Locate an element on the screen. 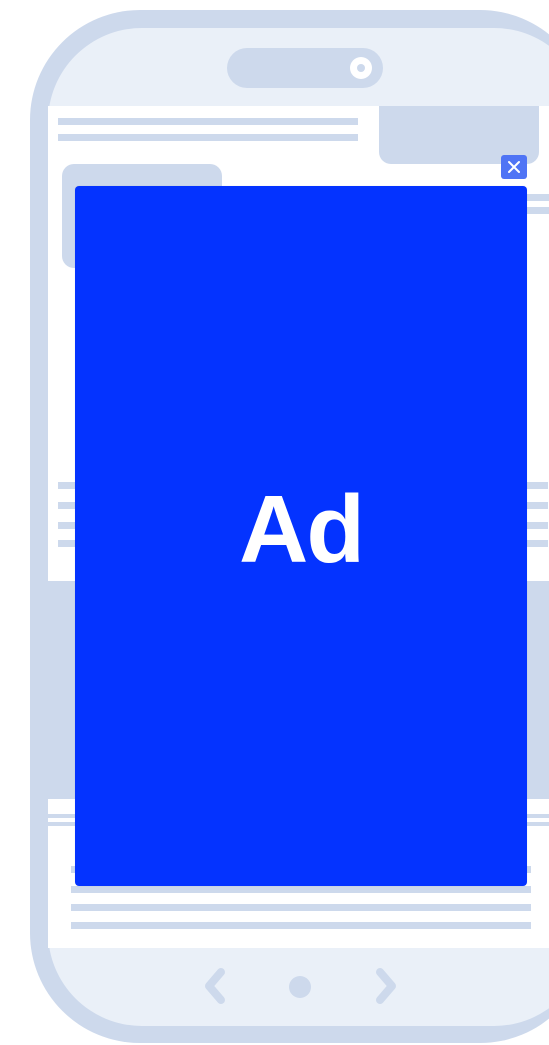  chevron-left-icon is located at coordinates (215, 986).